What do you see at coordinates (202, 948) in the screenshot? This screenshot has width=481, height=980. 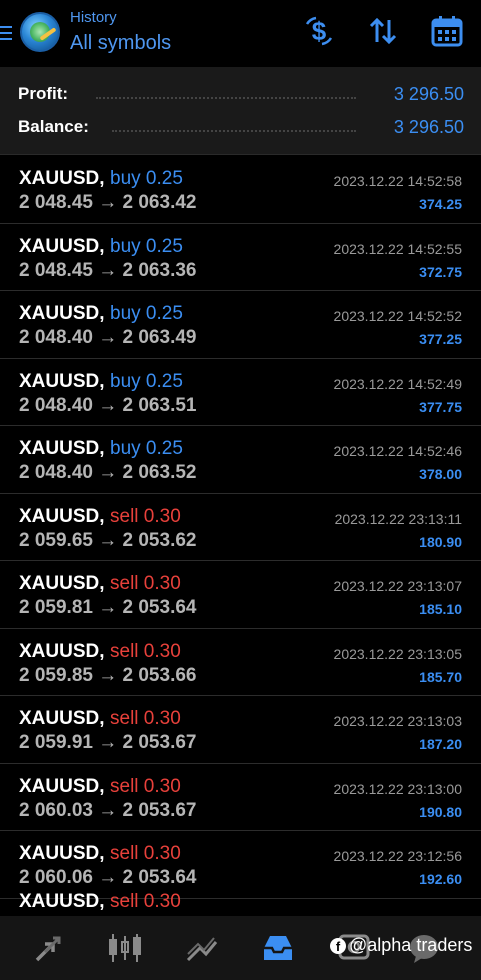 I see `trade-icon` at bounding box center [202, 948].